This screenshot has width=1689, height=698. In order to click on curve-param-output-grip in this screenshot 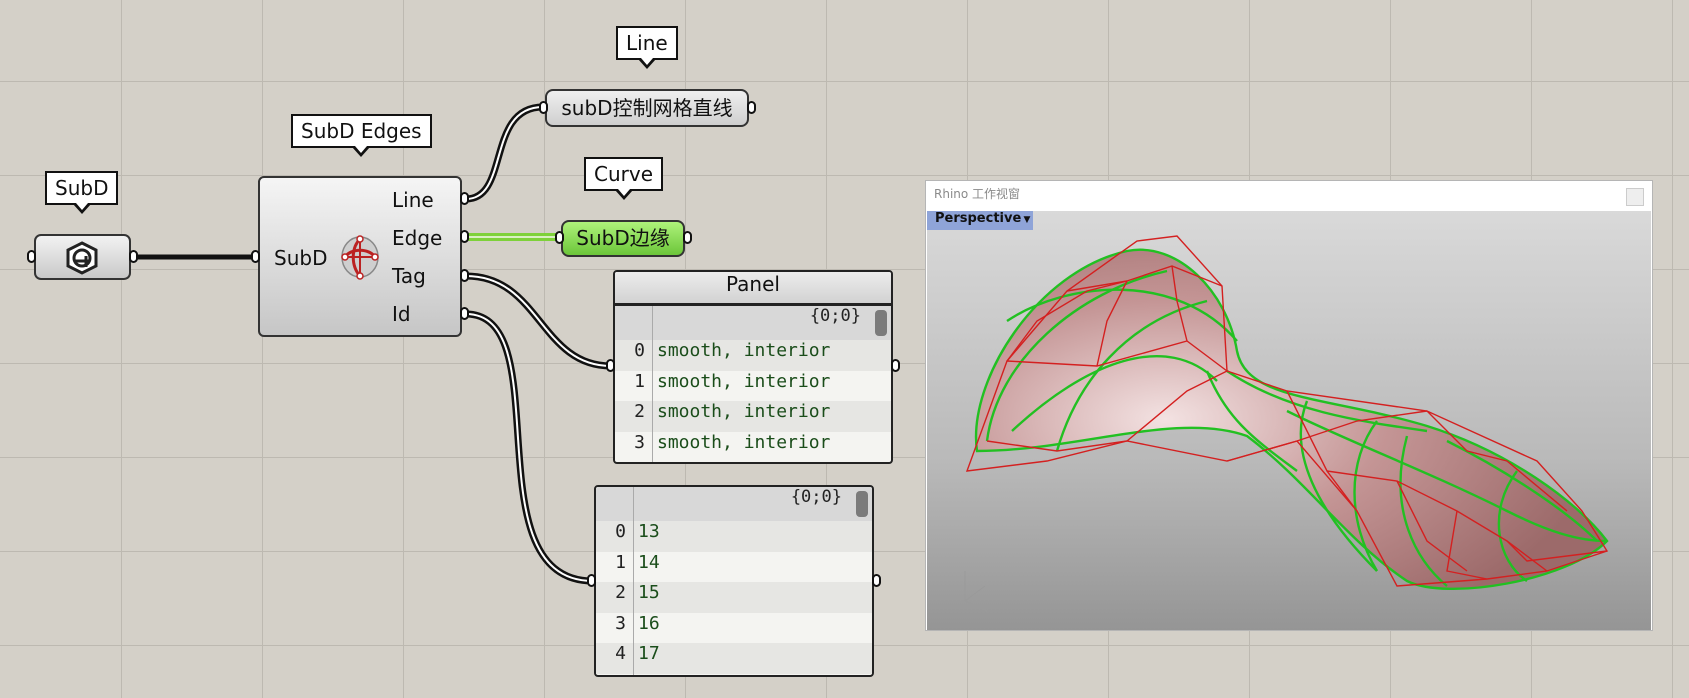, I will do `click(687, 237)`.